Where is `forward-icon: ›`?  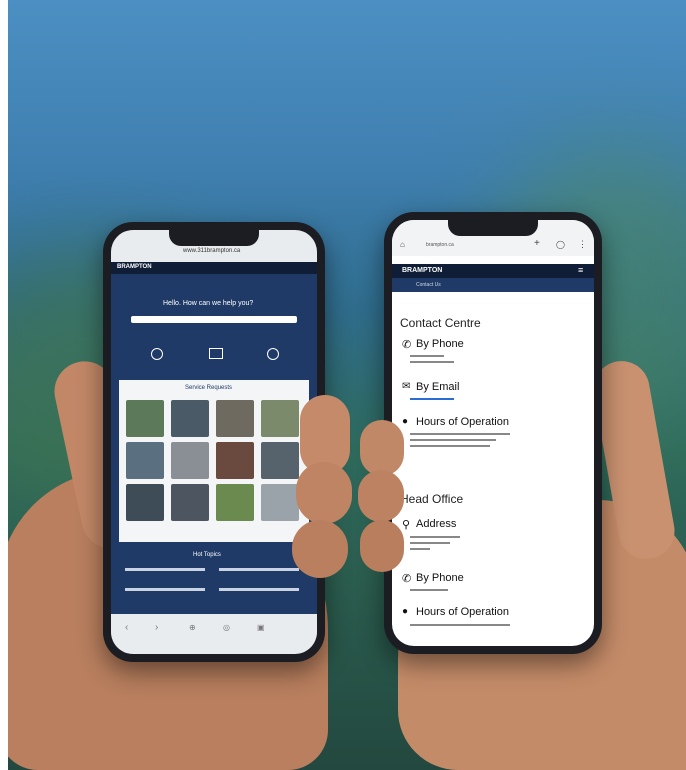 forward-icon: › is located at coordinates (156, 627).